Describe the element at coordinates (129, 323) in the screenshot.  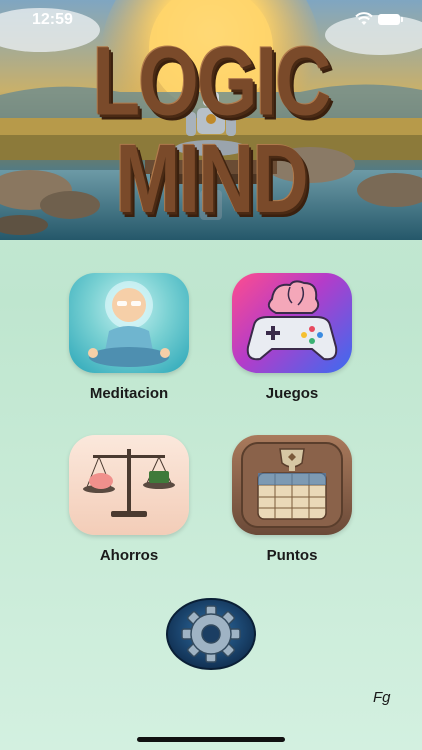
I see `meditation-icon` at that location.